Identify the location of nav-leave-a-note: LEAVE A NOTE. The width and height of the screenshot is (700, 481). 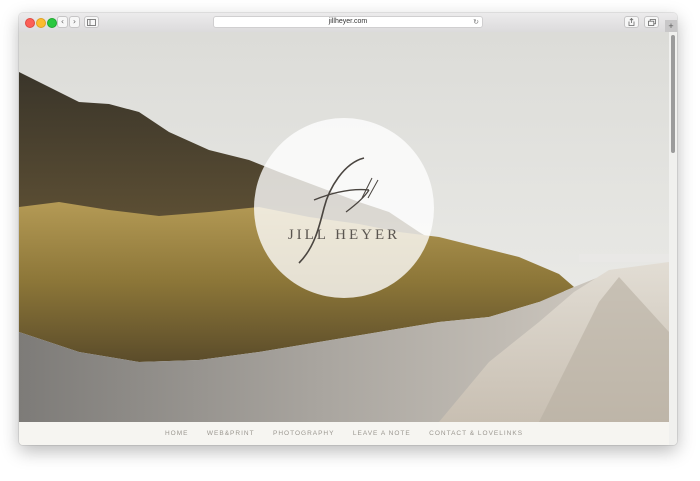
(382, 433).